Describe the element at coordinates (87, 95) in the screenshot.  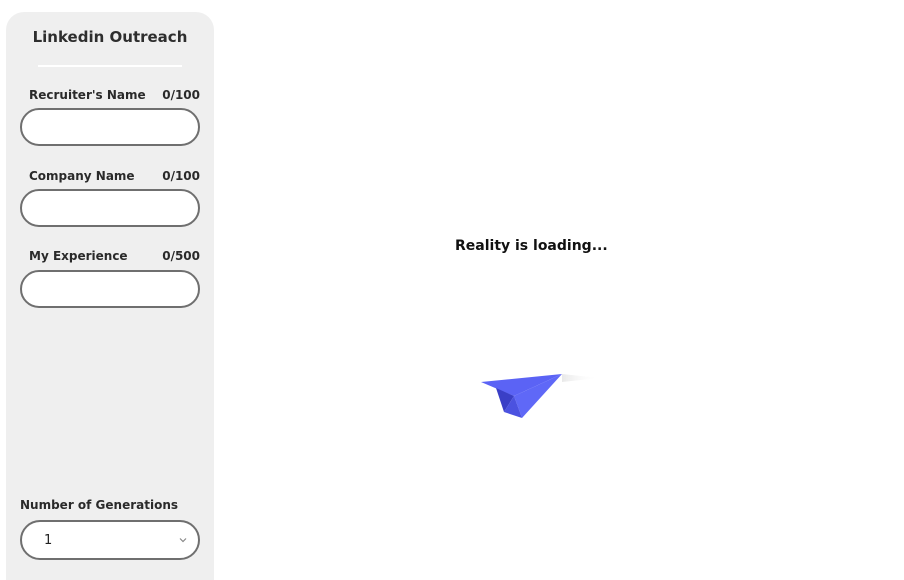
I see `recruiters-name-label: Recruiter's Name` at that location.